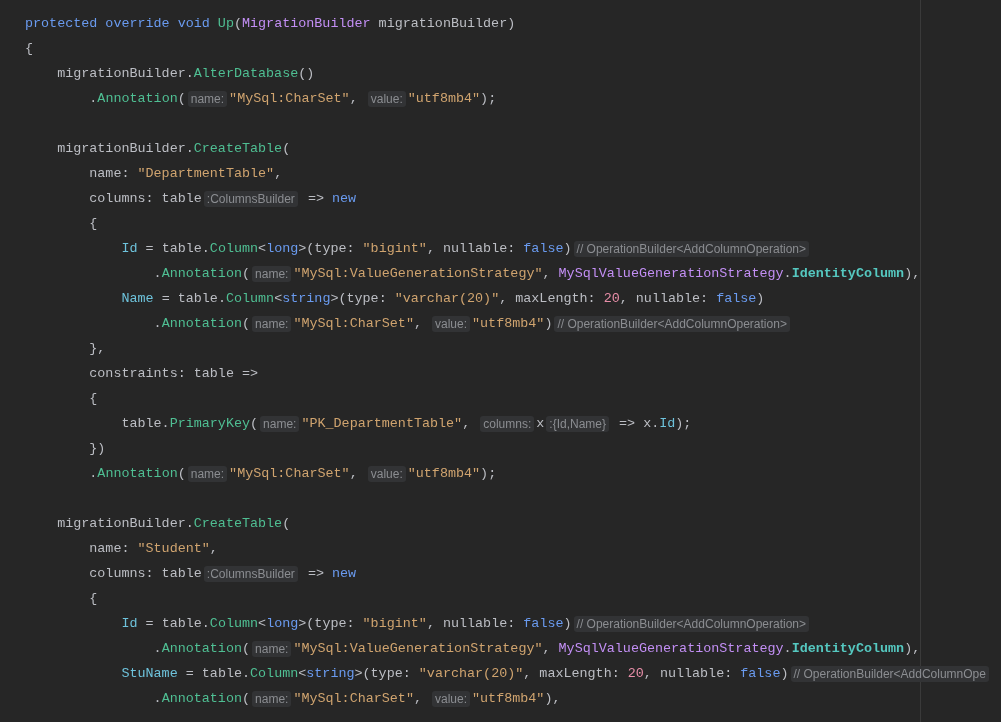 Image resolution: width=1001 pixels, height=722 pixels. What do you see at coordinates (306, 298) in the screenshot?
I see `keyword: string` at bounding box center [306, 298].